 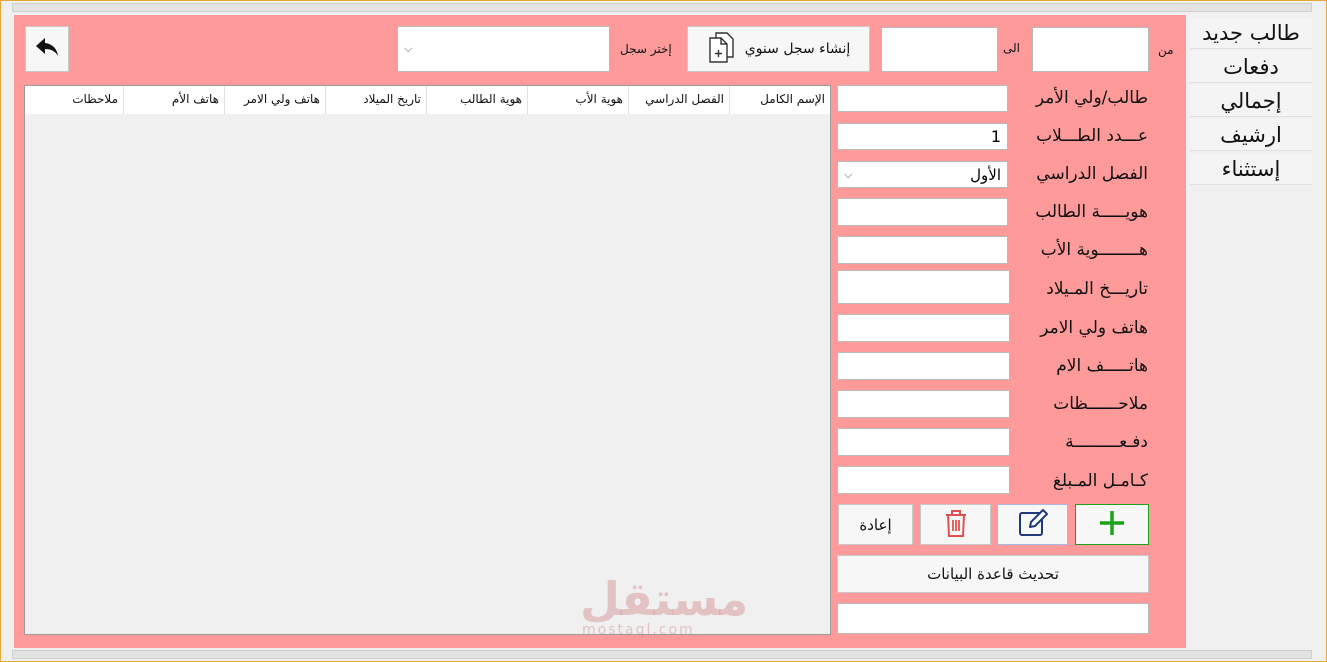 What do you see at coordinates (993, 574) in the screenshot?
I see `update-database-button: تحديث قاعدة البيانات` at bounding box center [993, 574].